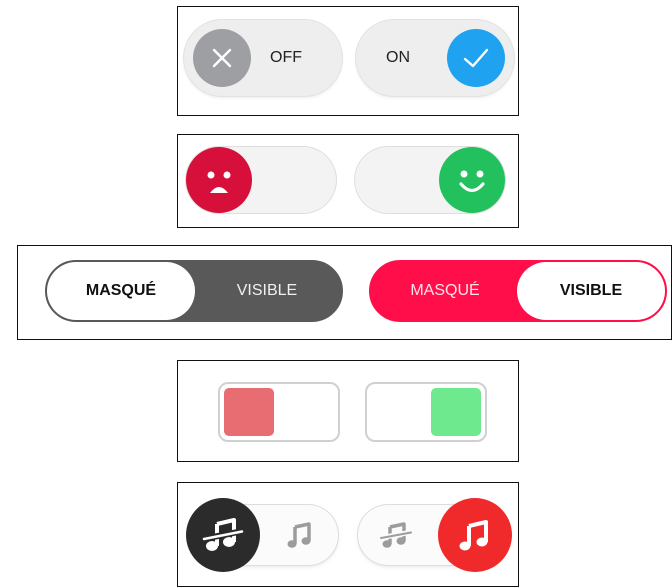  I want to click on music-toggle-panel, so click(348, 534).